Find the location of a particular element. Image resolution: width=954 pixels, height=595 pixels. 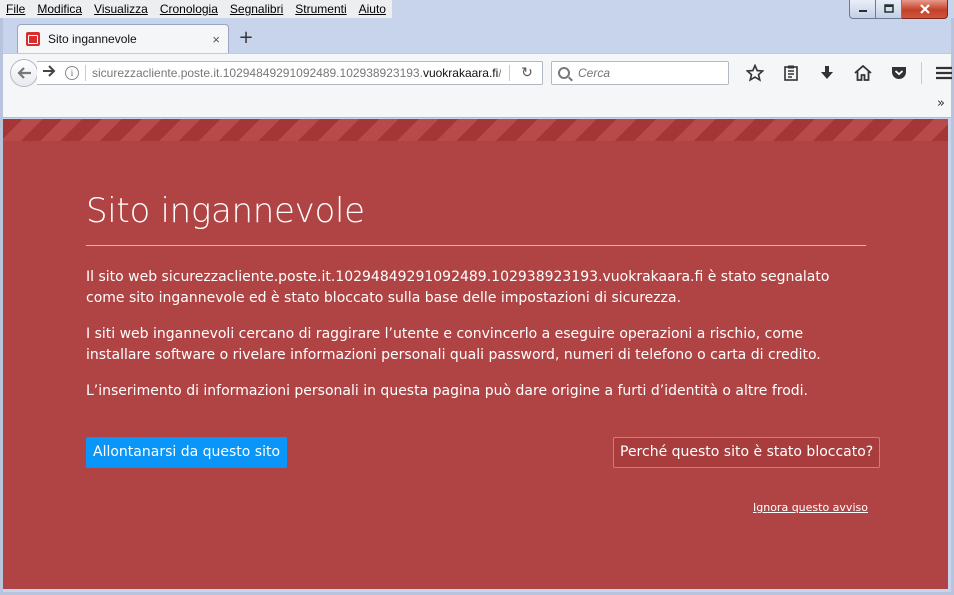

close-window-button is located at coordinates (925, 9).